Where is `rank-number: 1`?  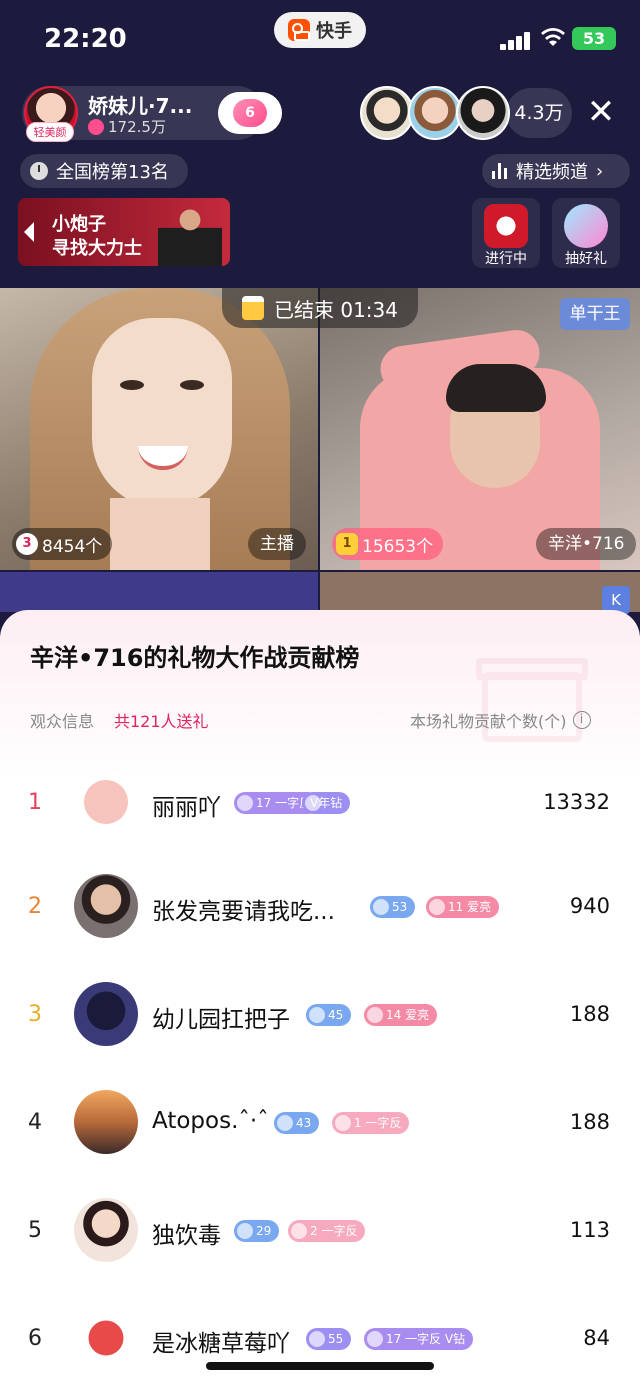
rank-number: 1 is located at coordinates (35, 802).